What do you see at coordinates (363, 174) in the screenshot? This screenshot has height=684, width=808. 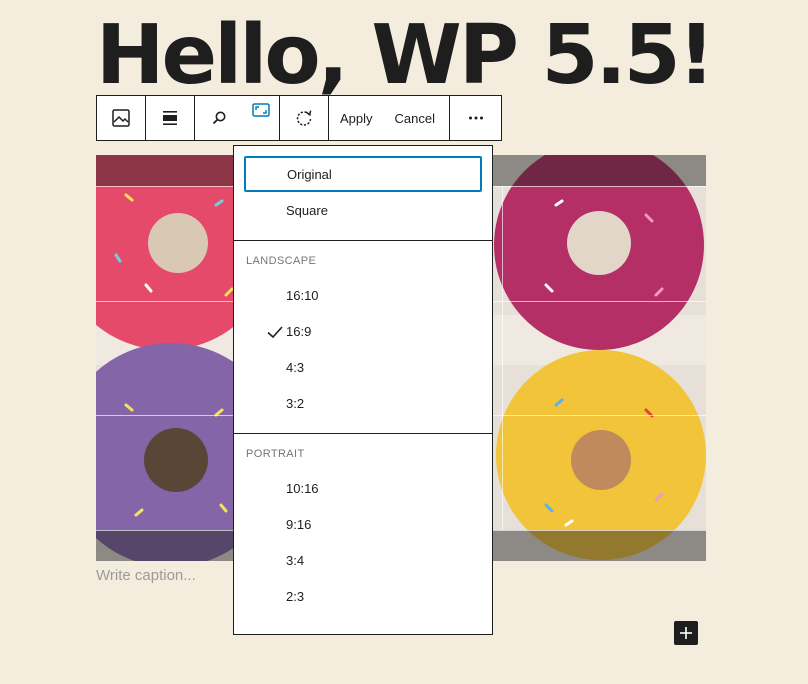 I see `menu-item-original: Original` at bounding box center [363, 174].